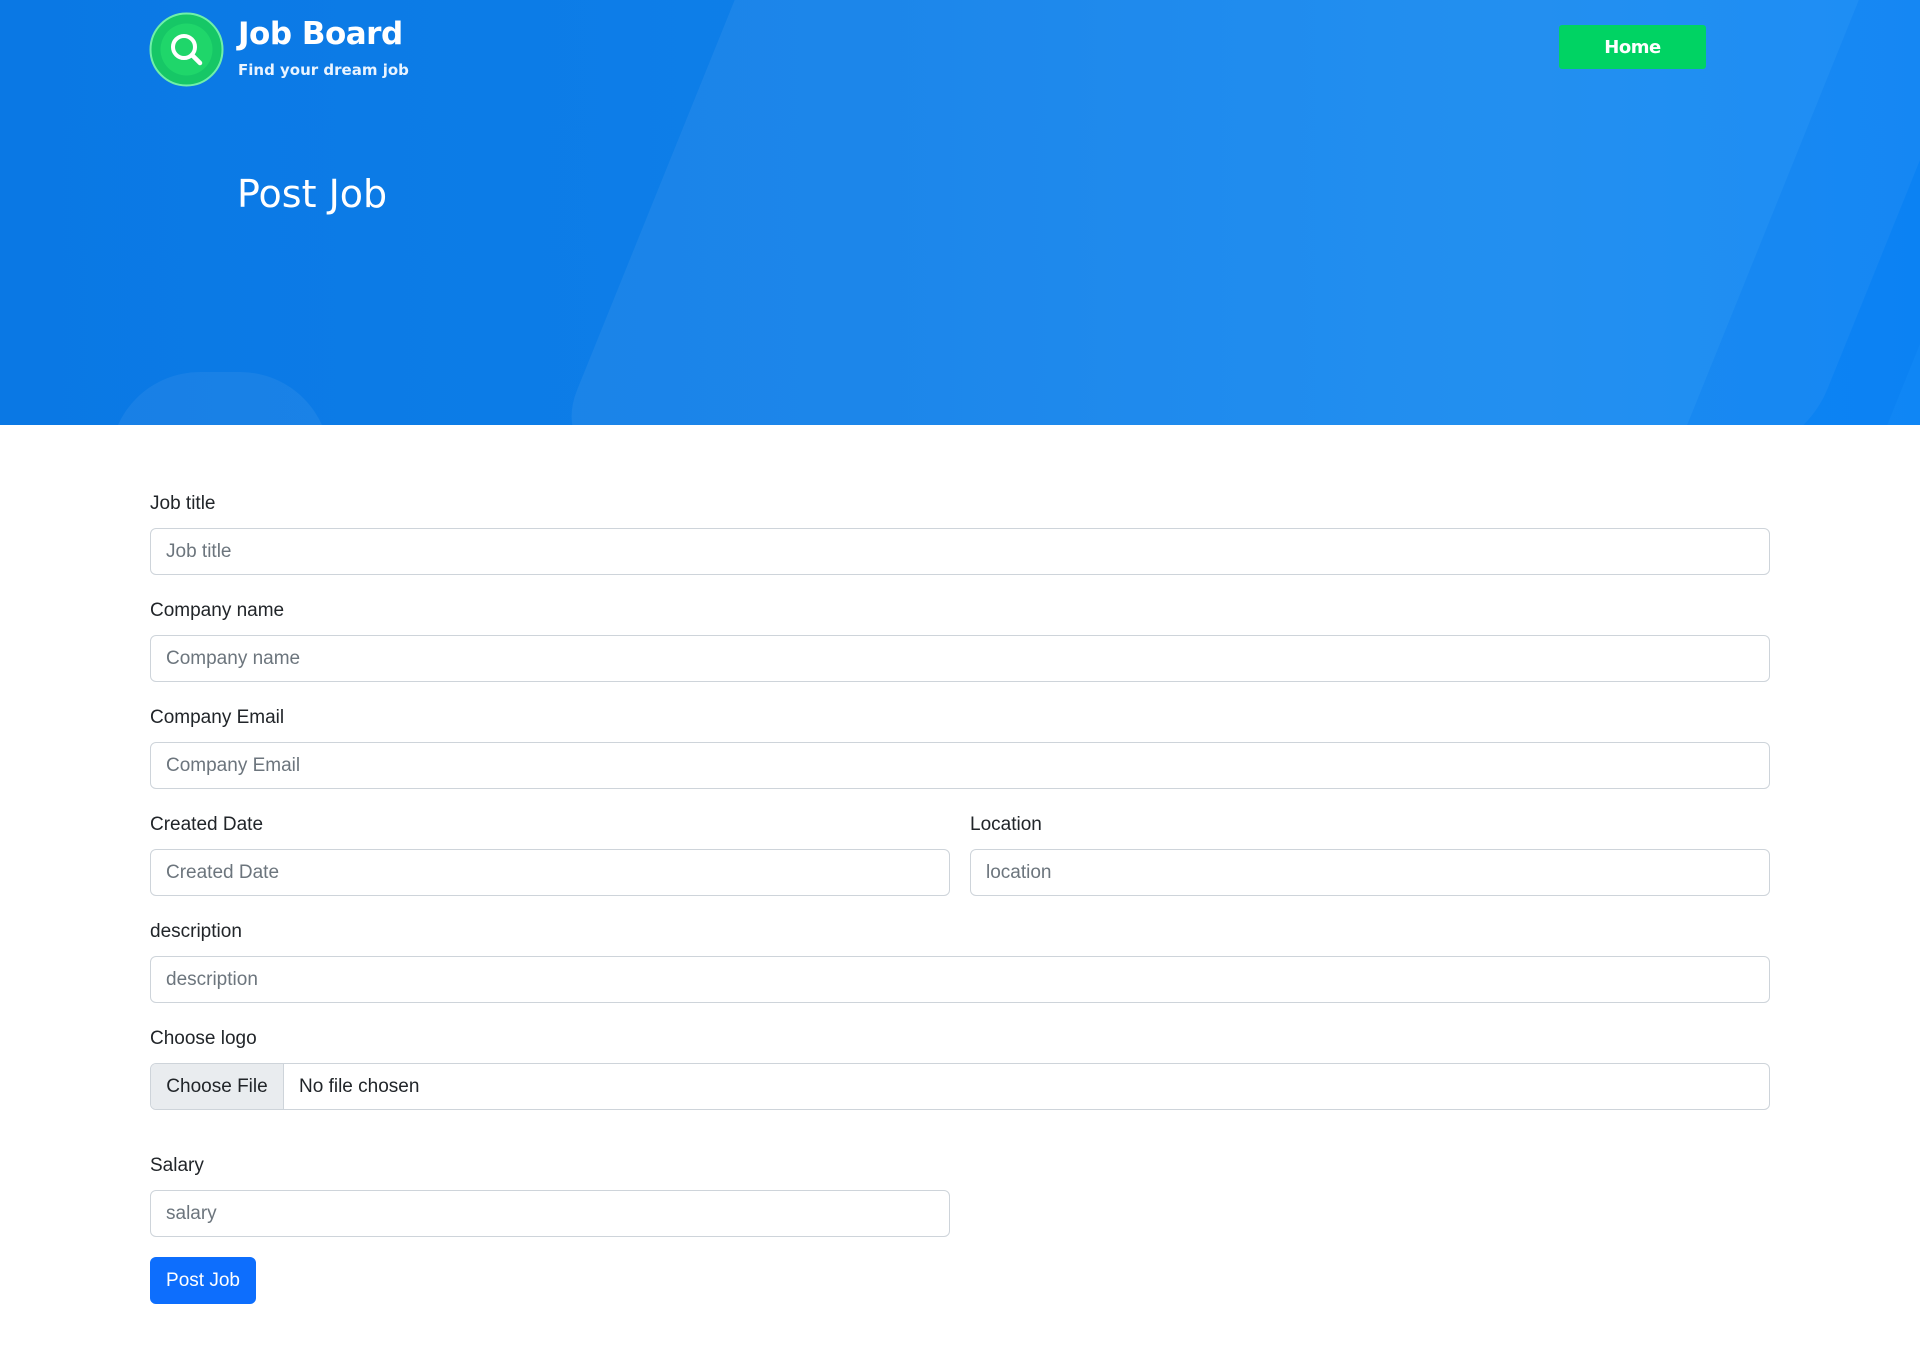 This screenshot has width=1920, height=1366. Describe the element at coordinates (207, 824) in the screenshot. I see `created-date-label: Created Date` at that location.